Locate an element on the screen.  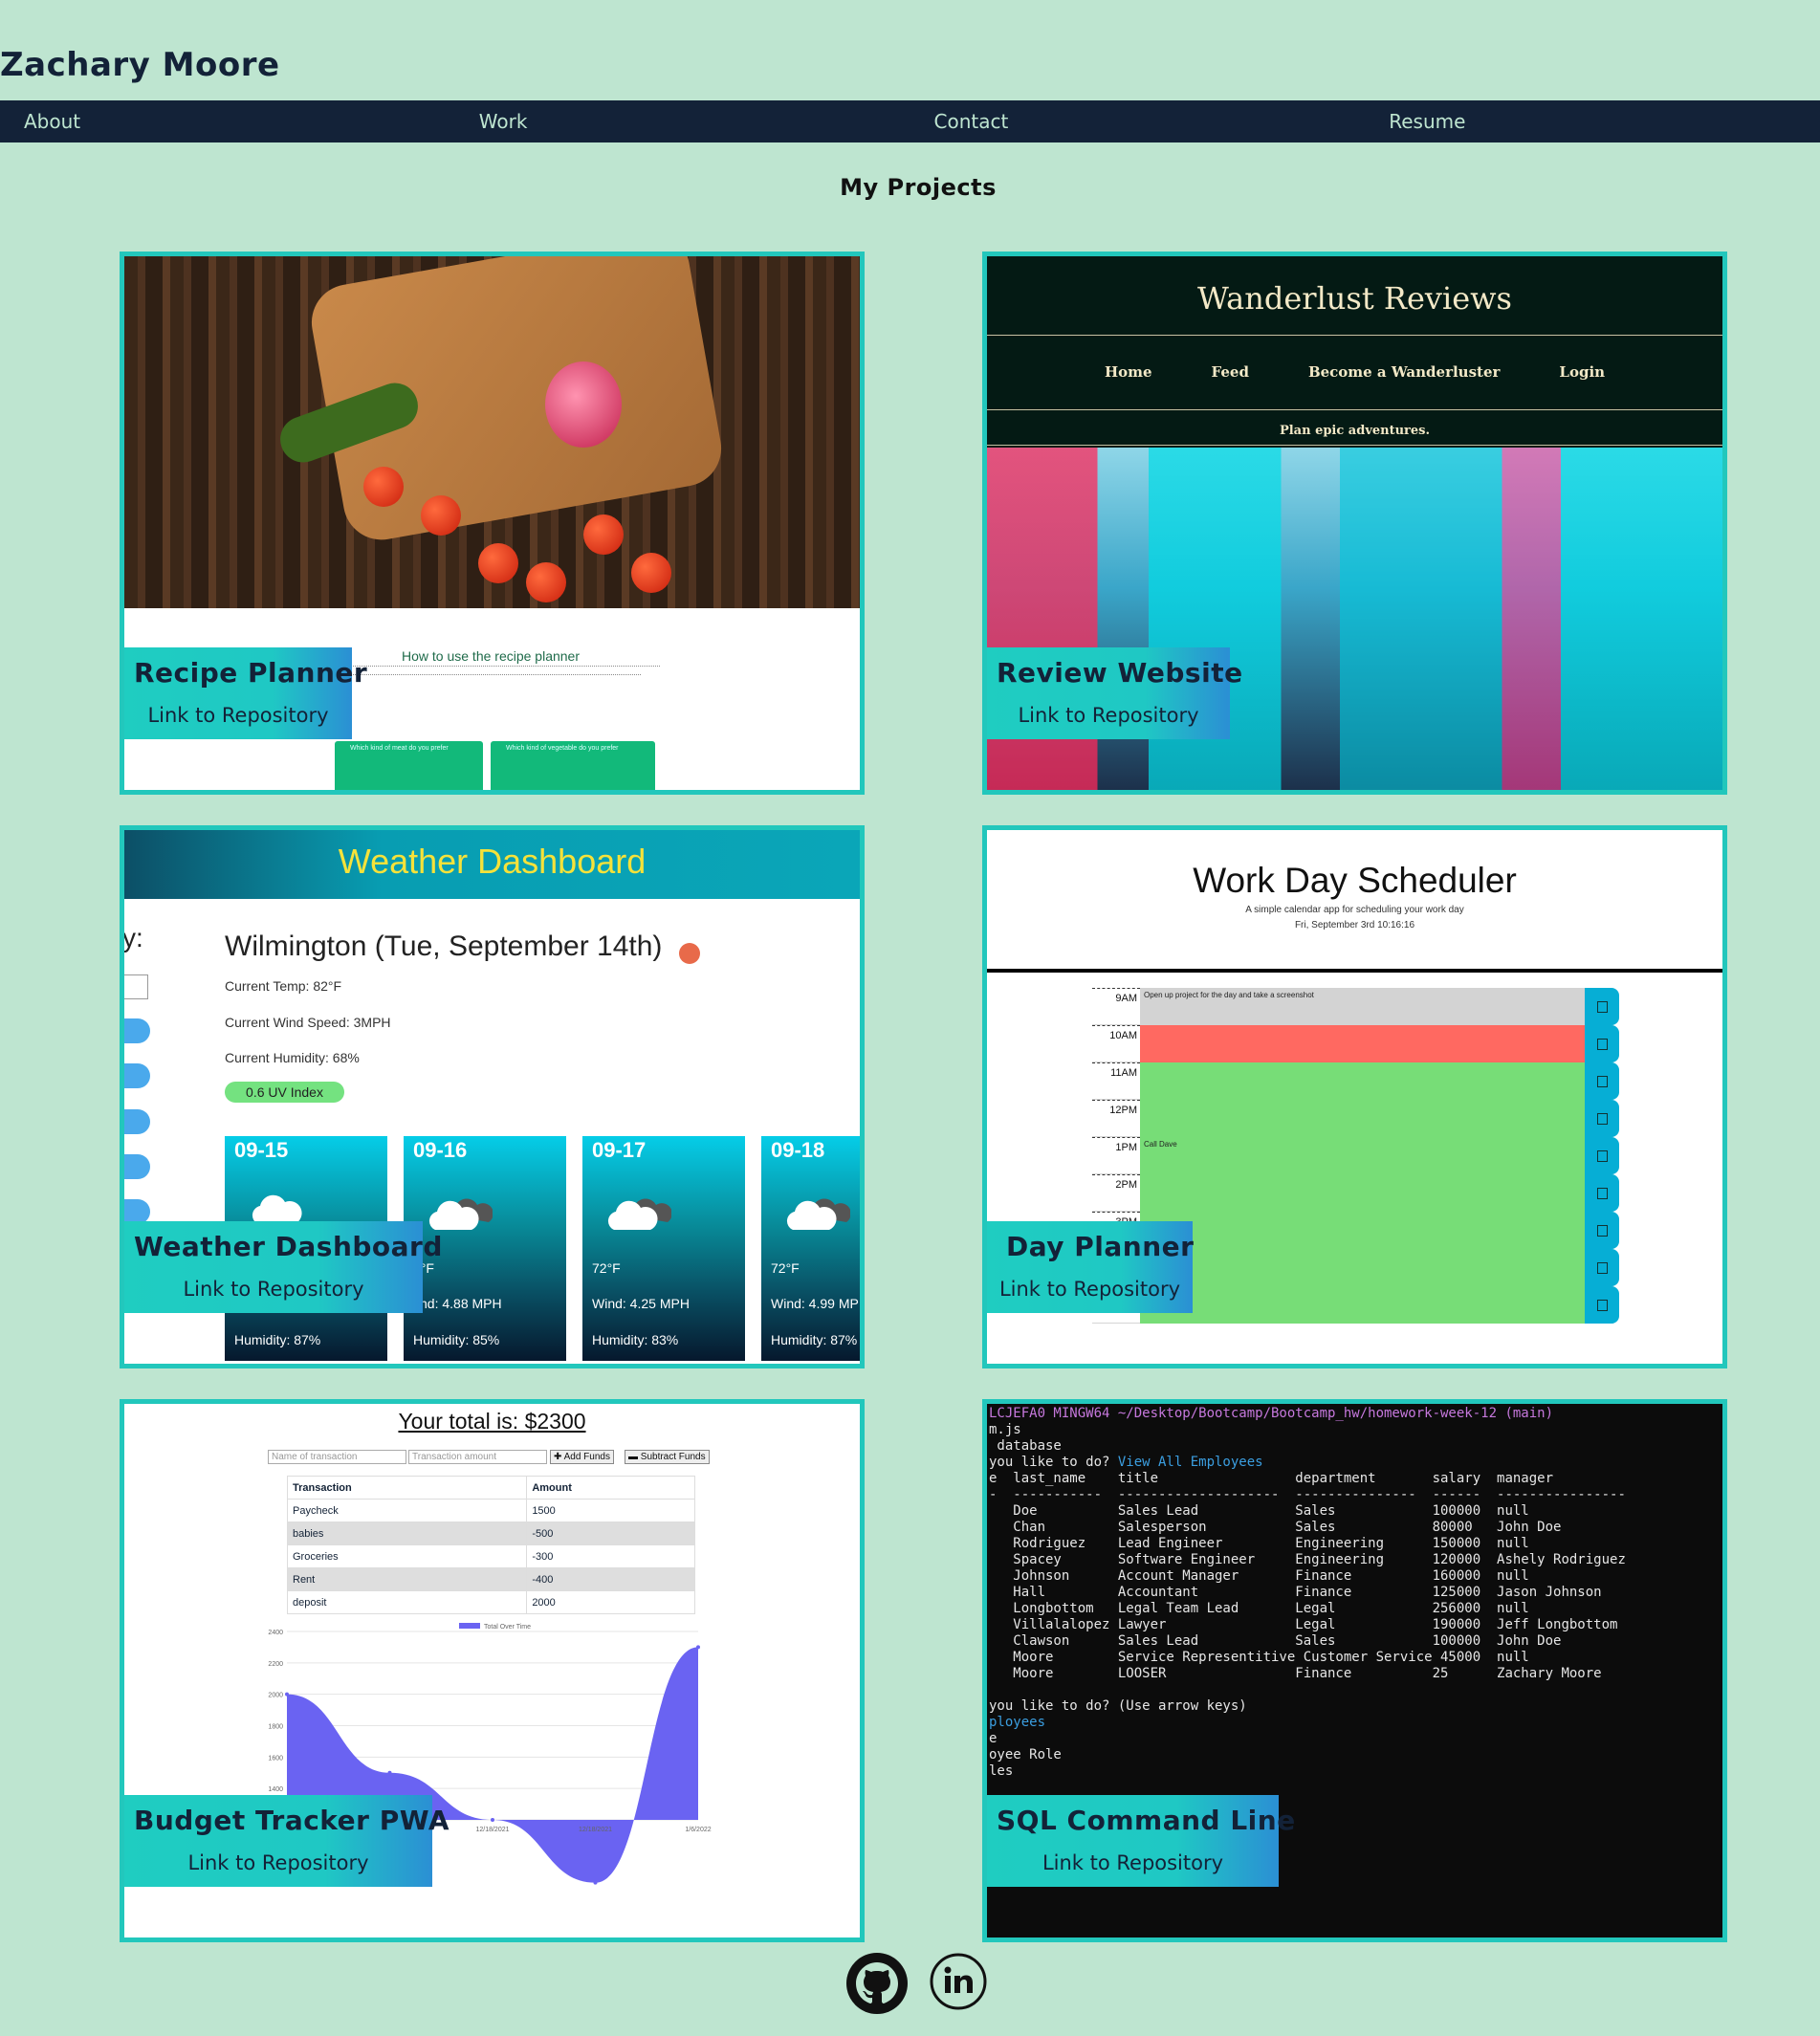
terminal-line: les is located at coordinates (1001, 1771).